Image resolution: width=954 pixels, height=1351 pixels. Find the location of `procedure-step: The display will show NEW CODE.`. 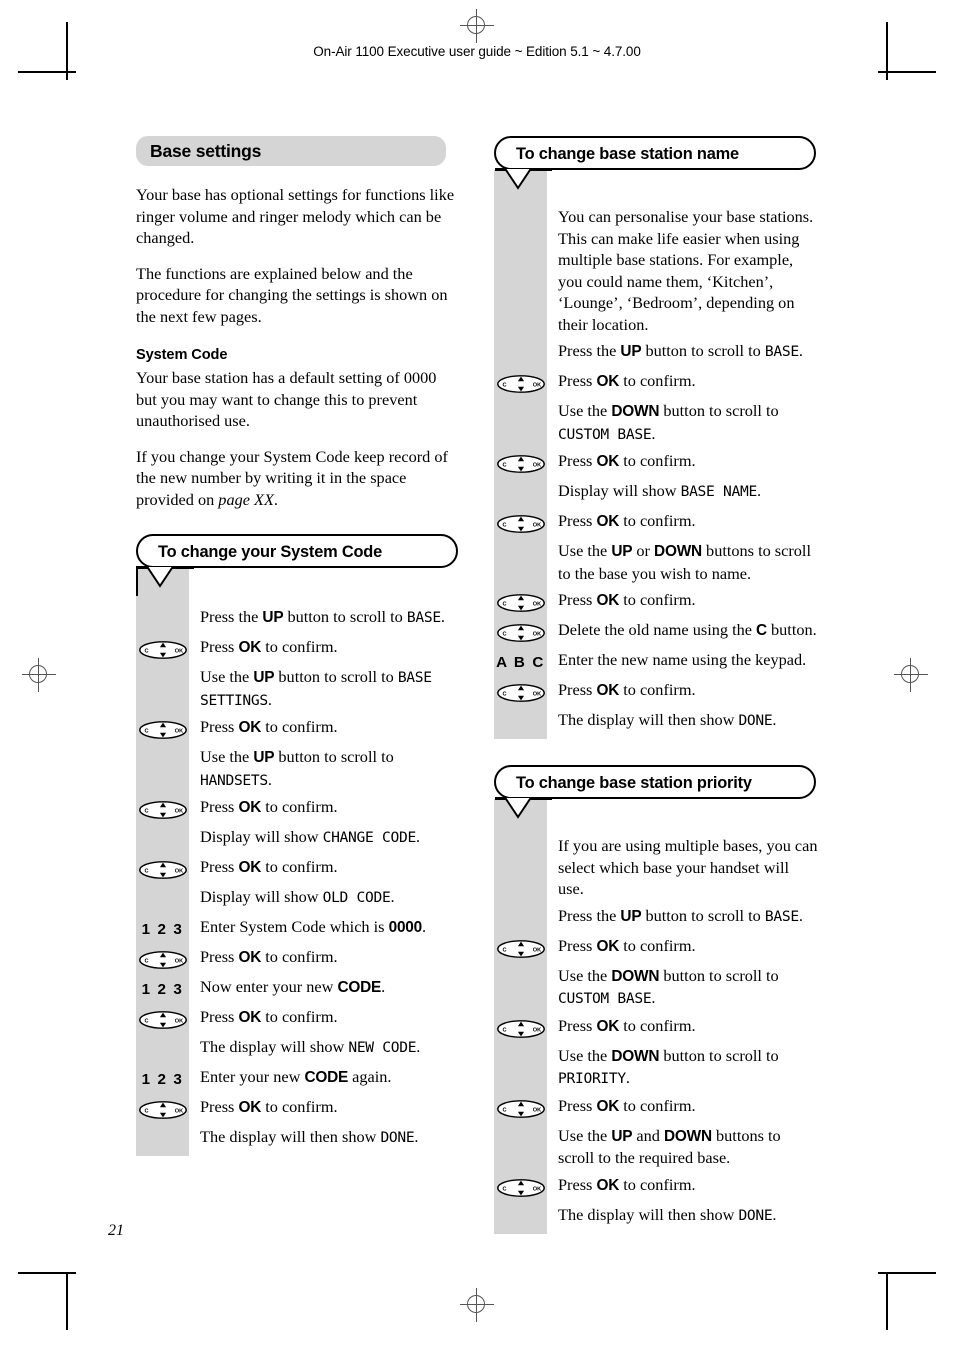

procedure-step: The display will show NEW CODE. is located at coordinates (298, 1051).